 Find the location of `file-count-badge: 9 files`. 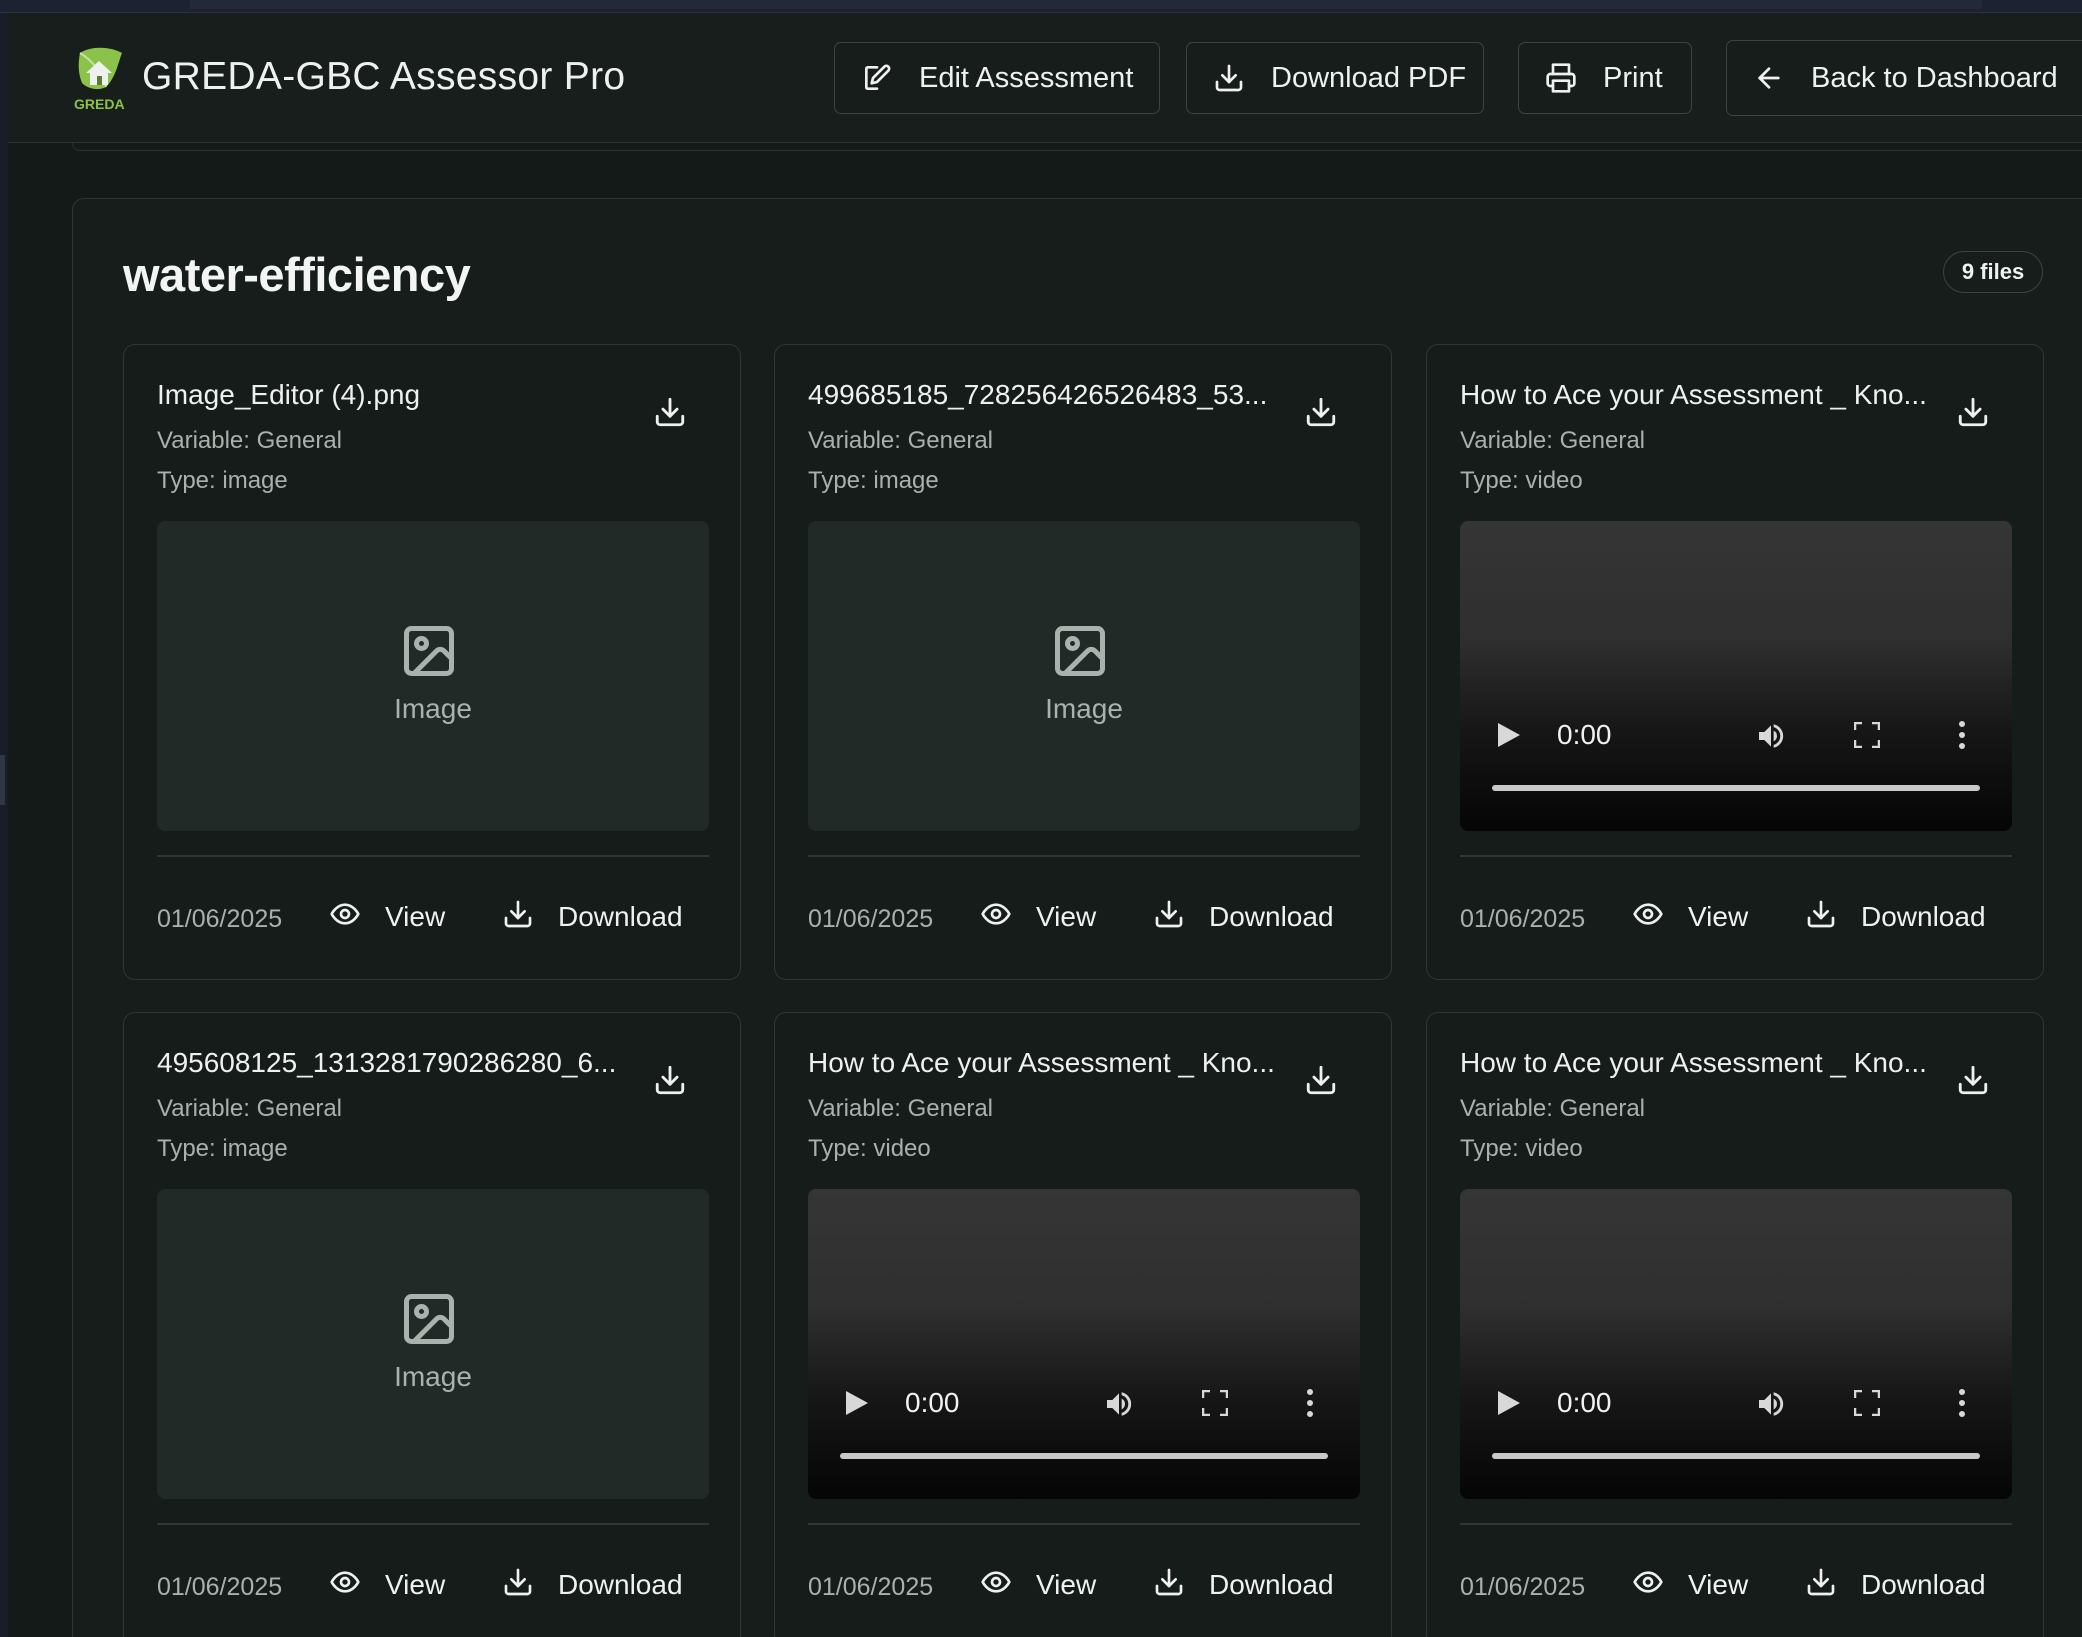

file-count-badge: 9 files is located at coordinates (1993, 272).